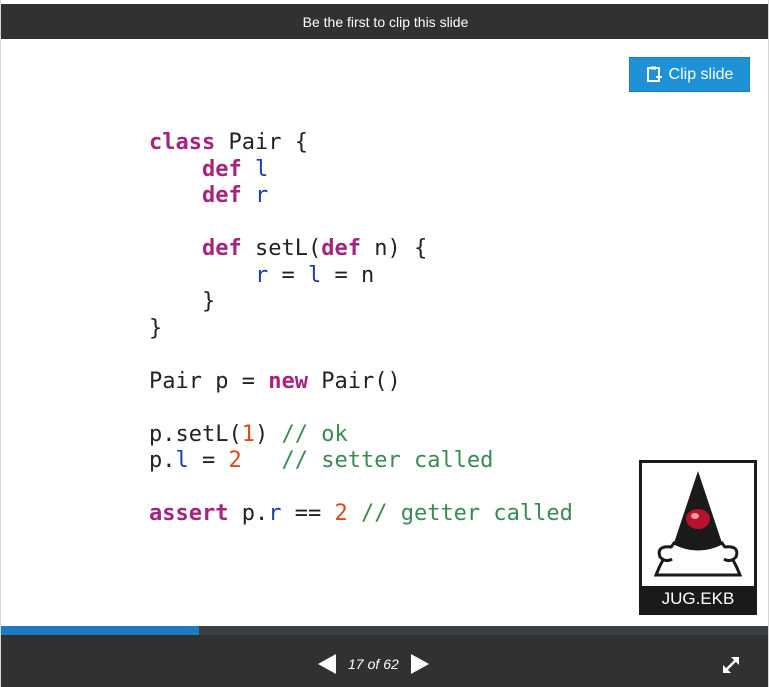 Image resolution: width=769 pixels, height=687 pixels. I want to click on next-slide-button, so click(420, 664).